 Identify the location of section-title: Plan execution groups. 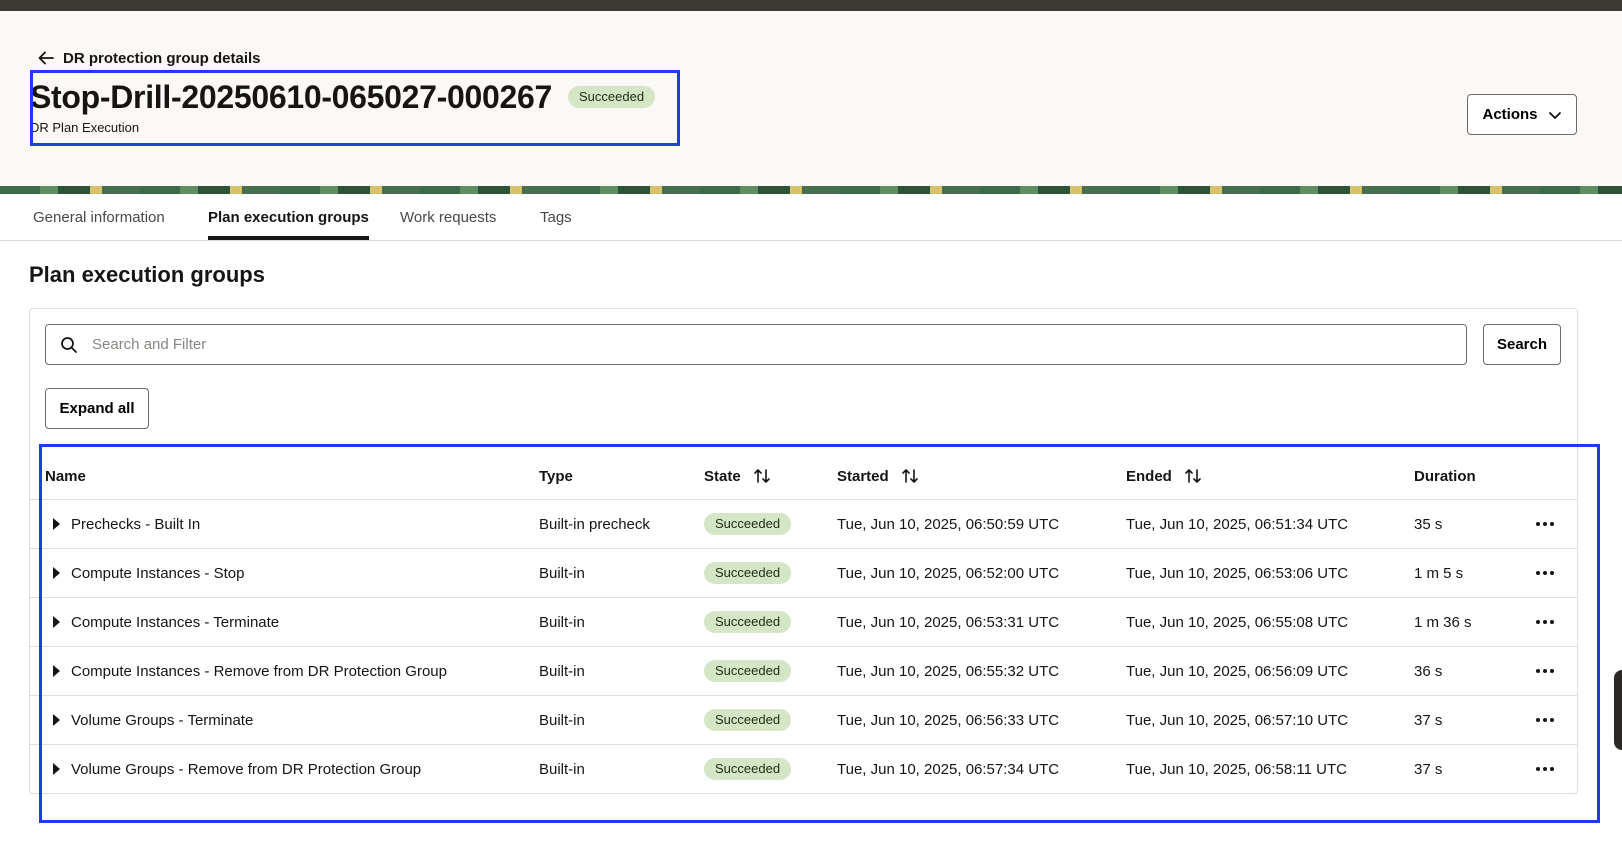
(147, 274).